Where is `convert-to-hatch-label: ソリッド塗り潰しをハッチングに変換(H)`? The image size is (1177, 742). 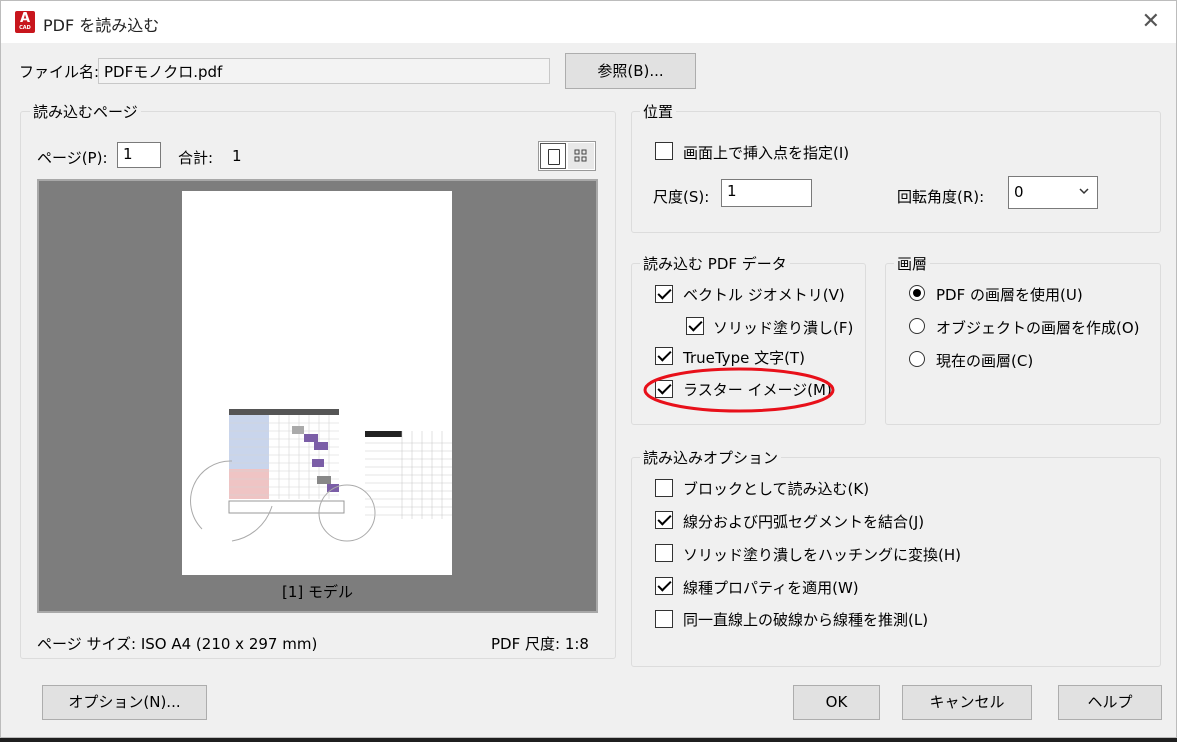
convert-to-hatch-label: ソリッド塗り潰しをハッチングに変換(H) is located at coordinates (822, 555).